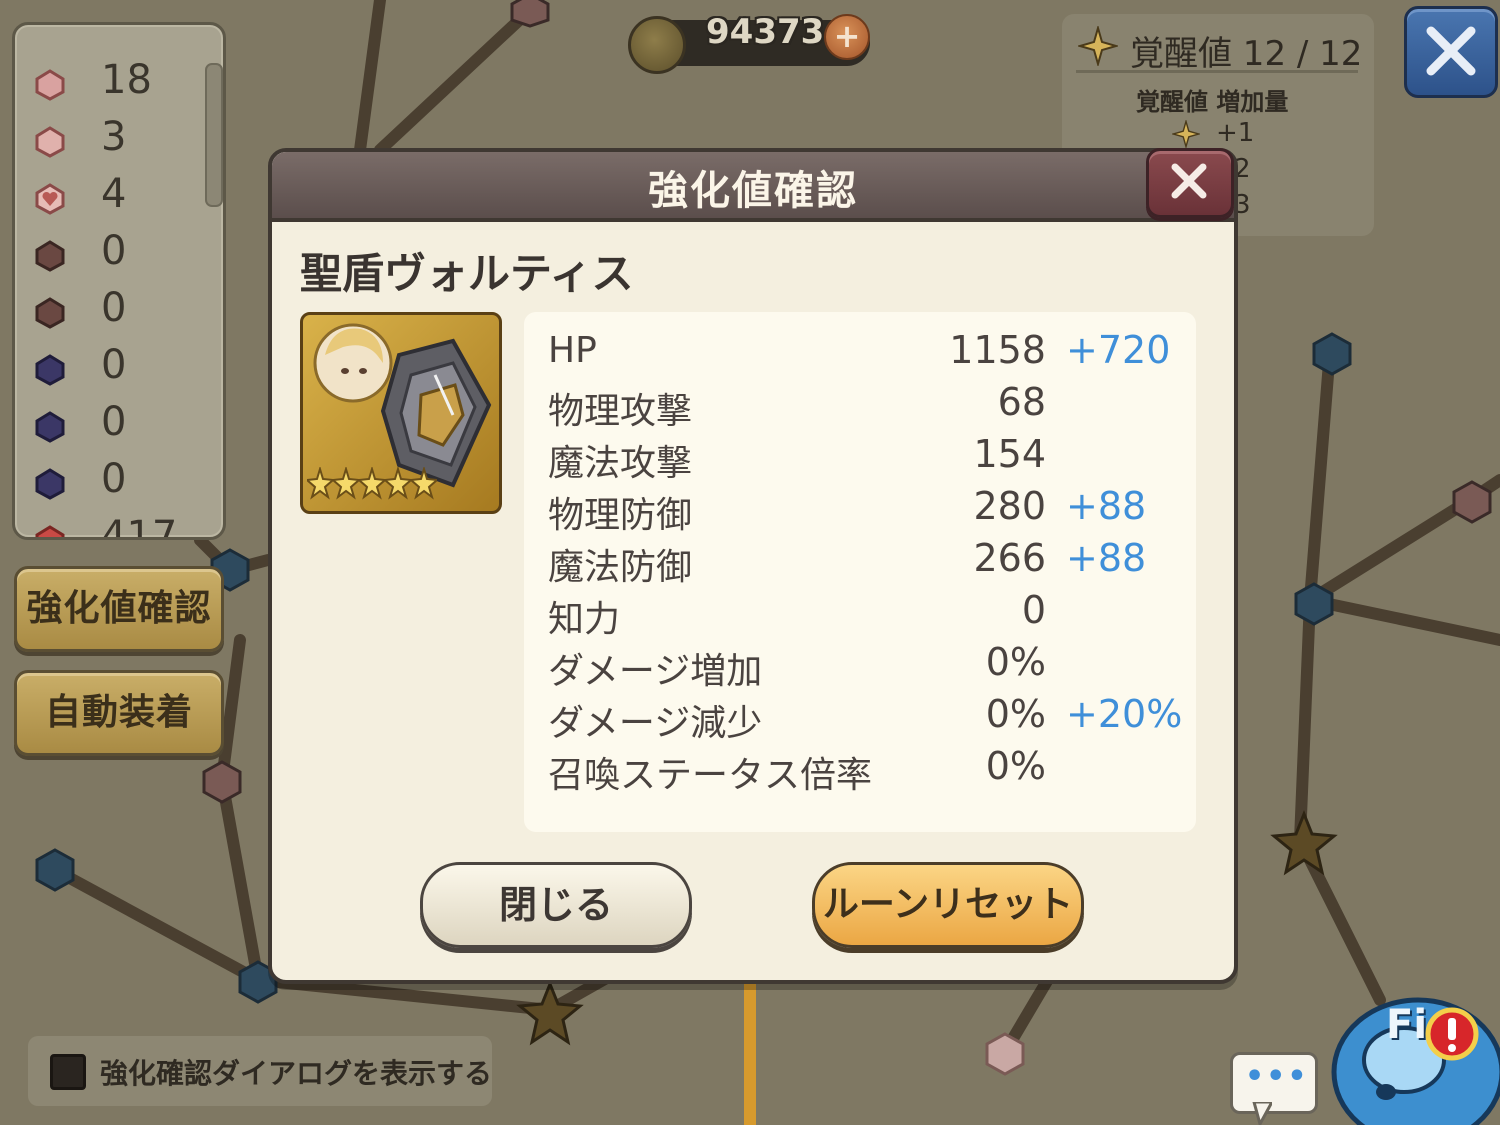  Describe the element at coordinates (1015, 714) in the screenshot. I see `stat-value-damage-reduction: 0%` at that location.